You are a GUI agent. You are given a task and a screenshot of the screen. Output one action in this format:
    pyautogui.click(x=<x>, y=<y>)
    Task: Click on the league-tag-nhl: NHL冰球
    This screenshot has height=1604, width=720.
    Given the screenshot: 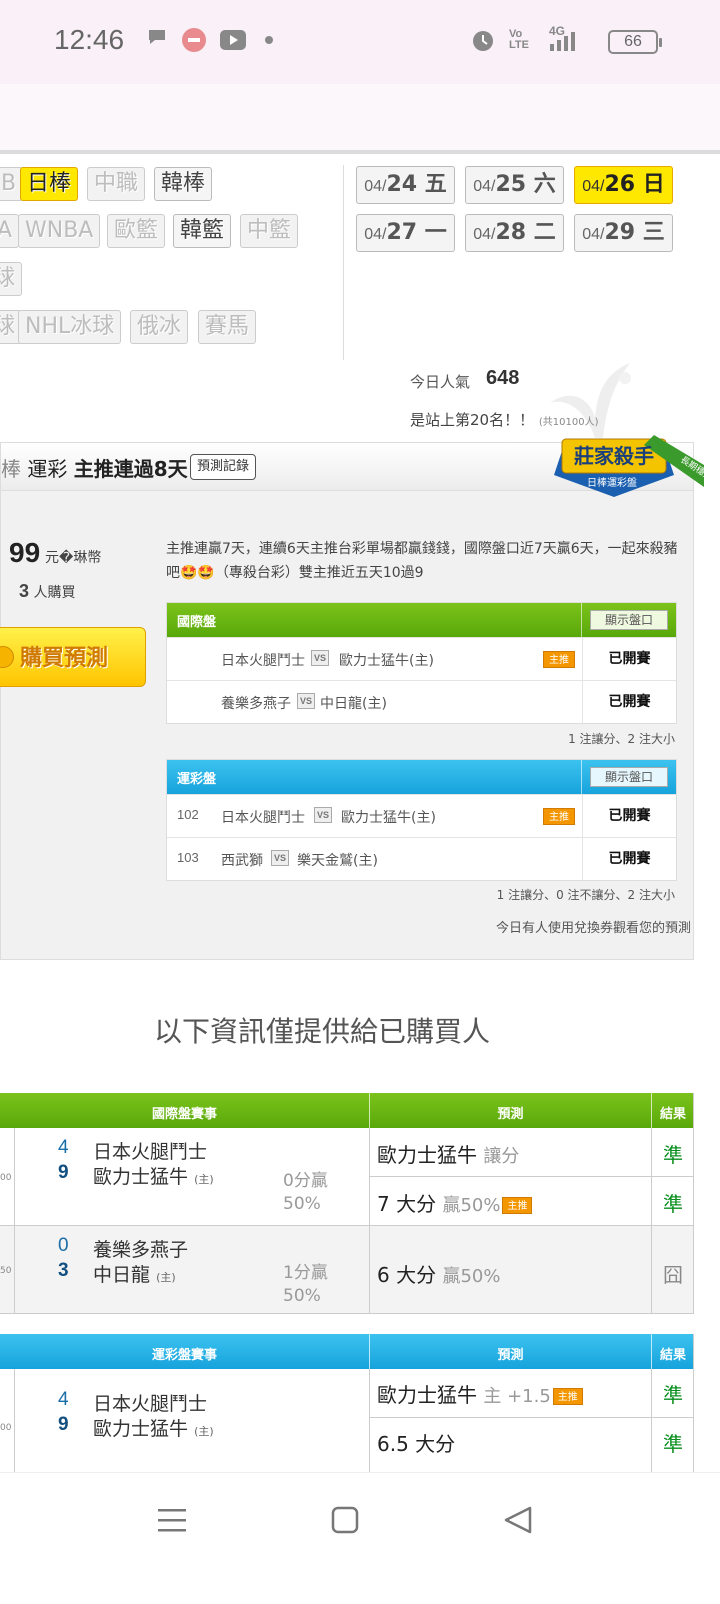 What is the action you would take?
    pyautogui.click(x=70, y=327)
    